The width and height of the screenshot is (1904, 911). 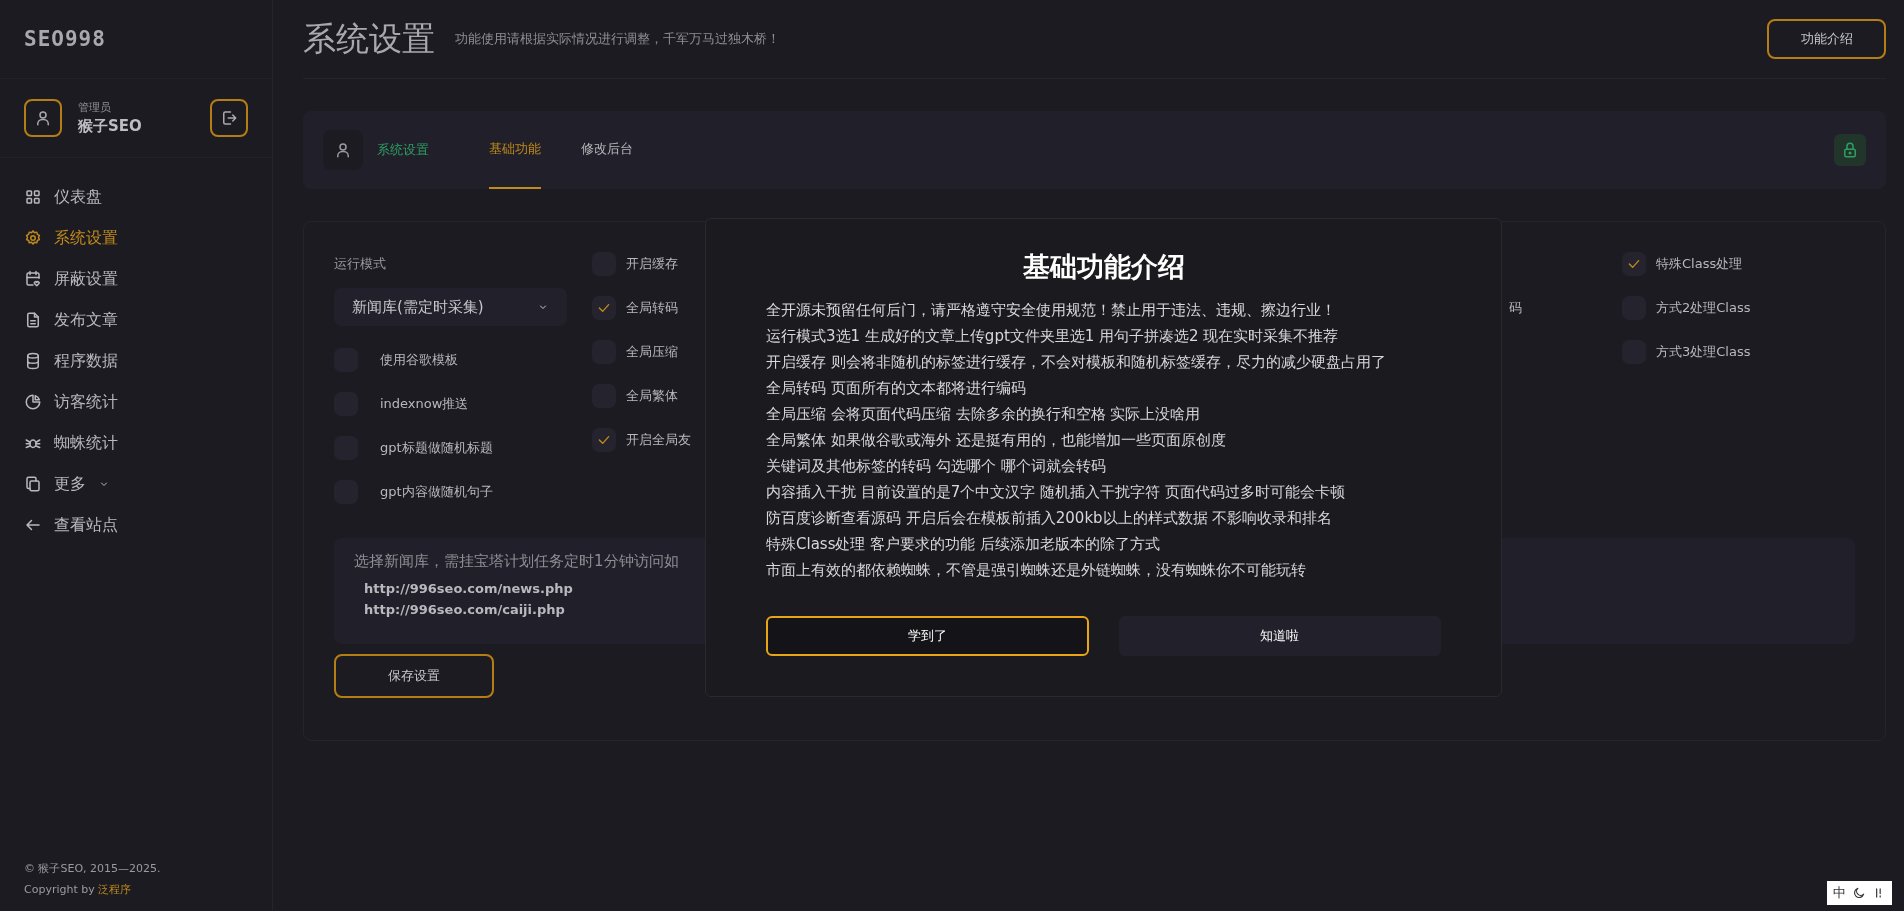 I want to click on url-text: http://996seo.com/news.php, so click(x=468, y=588).